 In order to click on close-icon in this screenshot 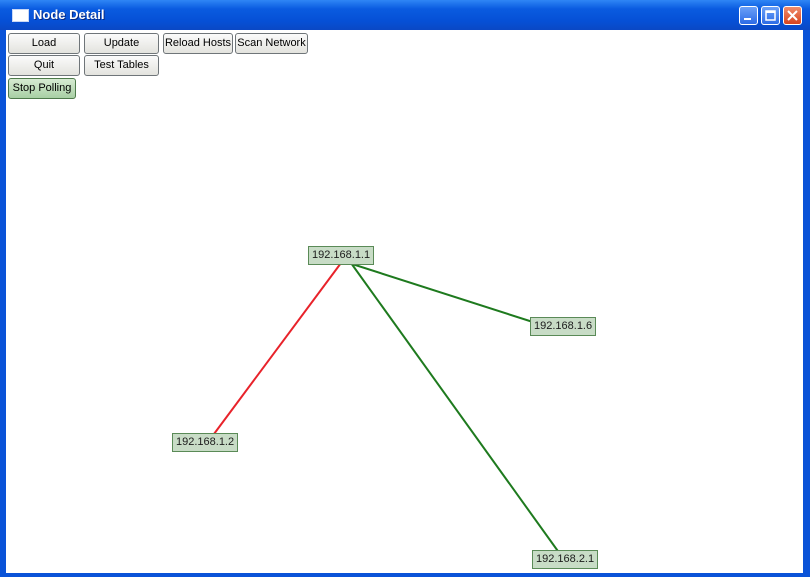, I will do `click(792, 15)`.